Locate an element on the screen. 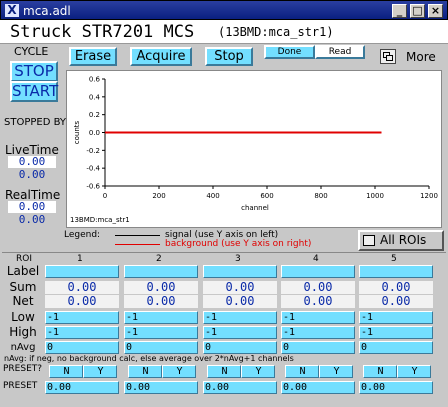 The height and width of the screenshot is (407, 448). read-button: Read is located at coordinates (340, 52).